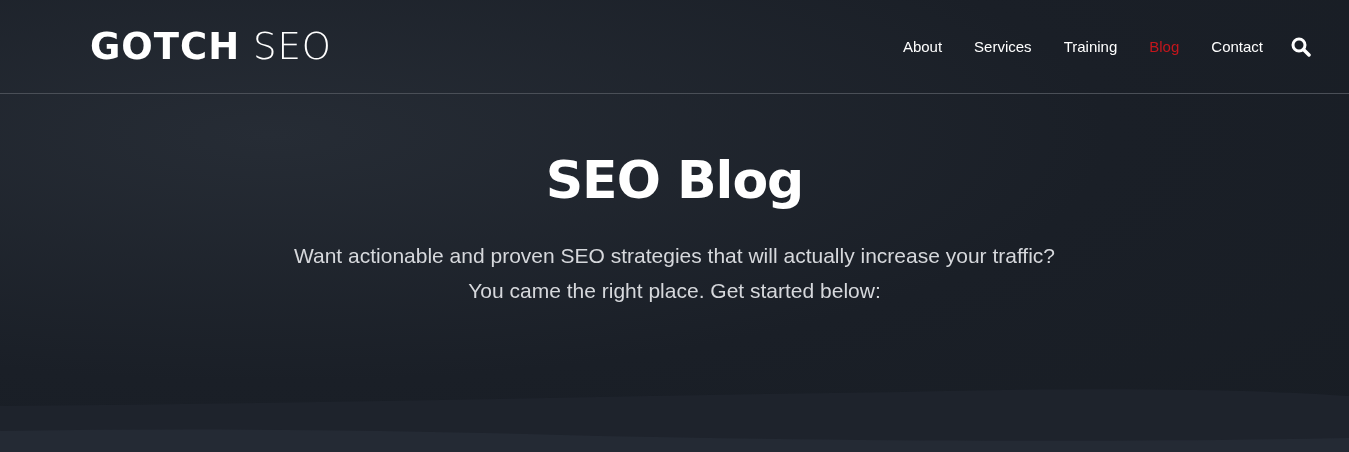  What do you see at coordinates (211, 46) in the screenshot?
I see `logo: GOTCH SEO` at bounding box center [211, 46].